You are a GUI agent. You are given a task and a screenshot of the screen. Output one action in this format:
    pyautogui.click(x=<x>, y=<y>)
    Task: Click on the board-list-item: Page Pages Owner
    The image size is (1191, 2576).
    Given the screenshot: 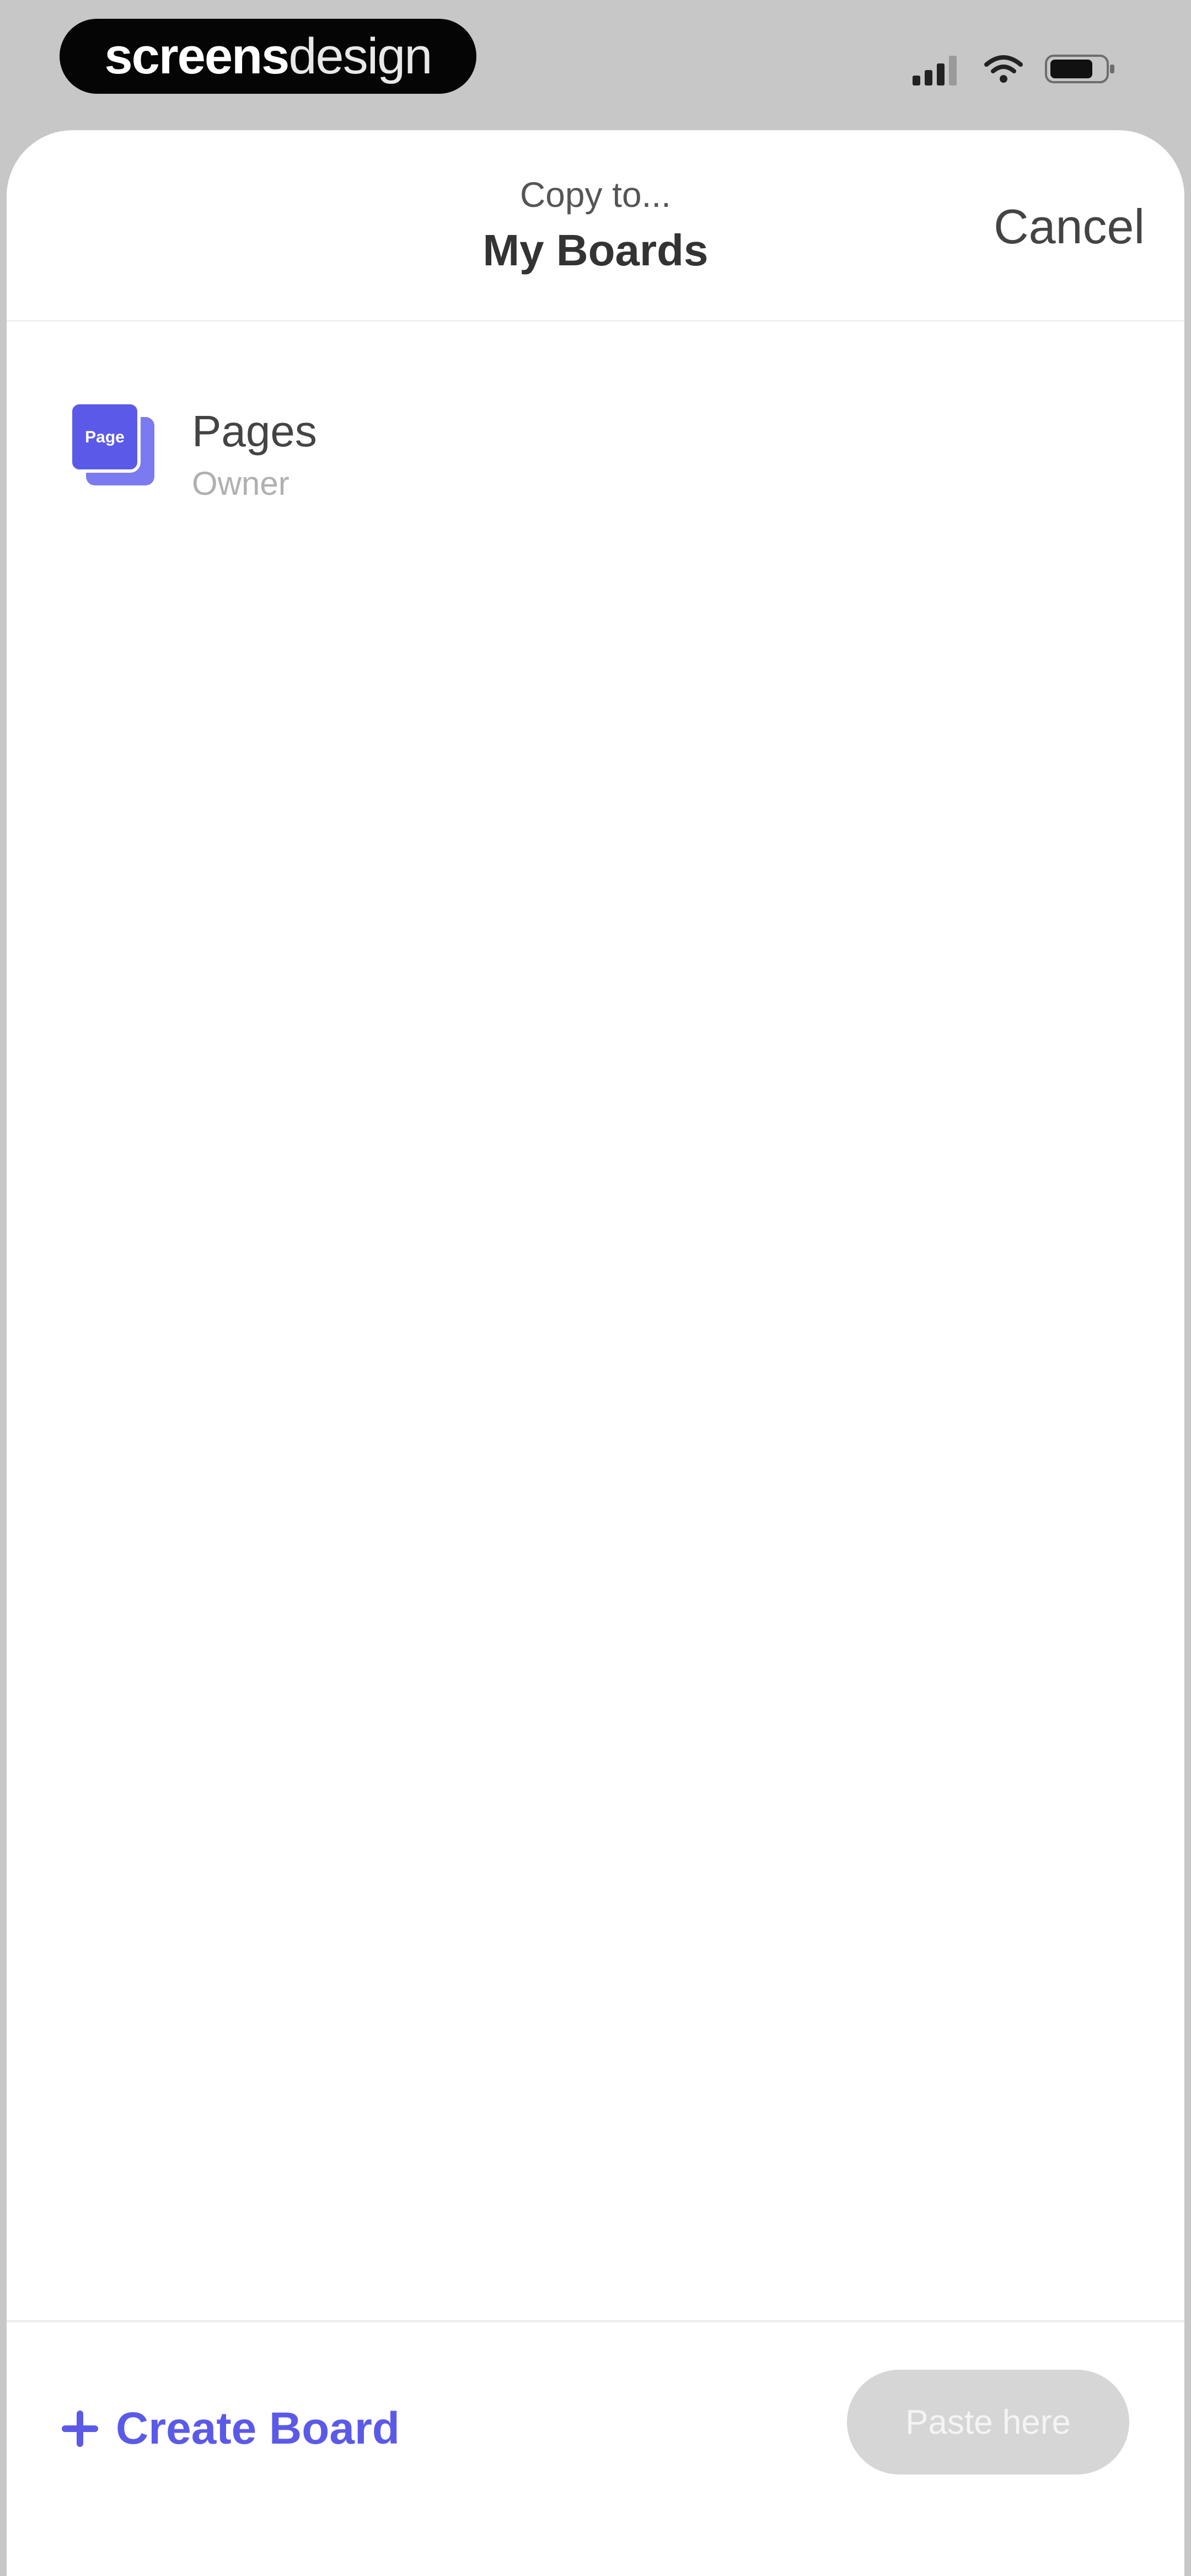 What is the action you would take?
    pyautogui.click(x=595, y=453)
    